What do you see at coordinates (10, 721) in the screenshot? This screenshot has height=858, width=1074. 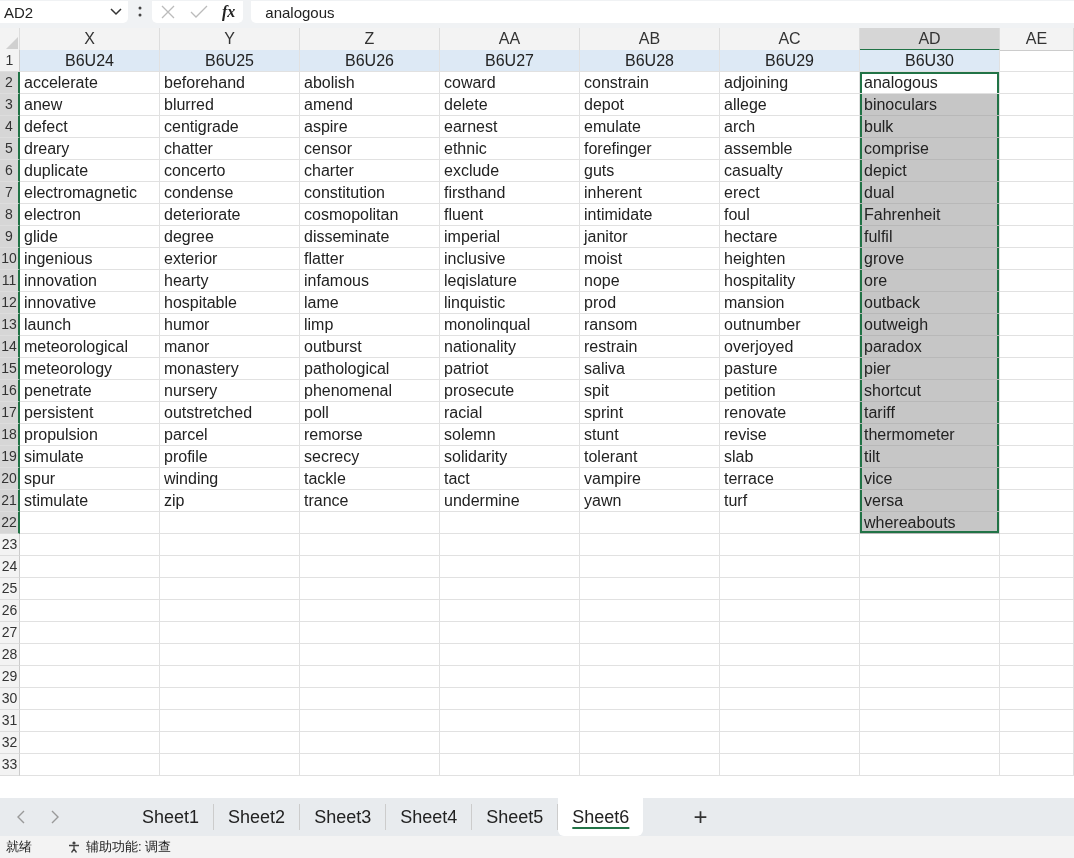 I see `row-number: 31` at bounding box center [10, 721].